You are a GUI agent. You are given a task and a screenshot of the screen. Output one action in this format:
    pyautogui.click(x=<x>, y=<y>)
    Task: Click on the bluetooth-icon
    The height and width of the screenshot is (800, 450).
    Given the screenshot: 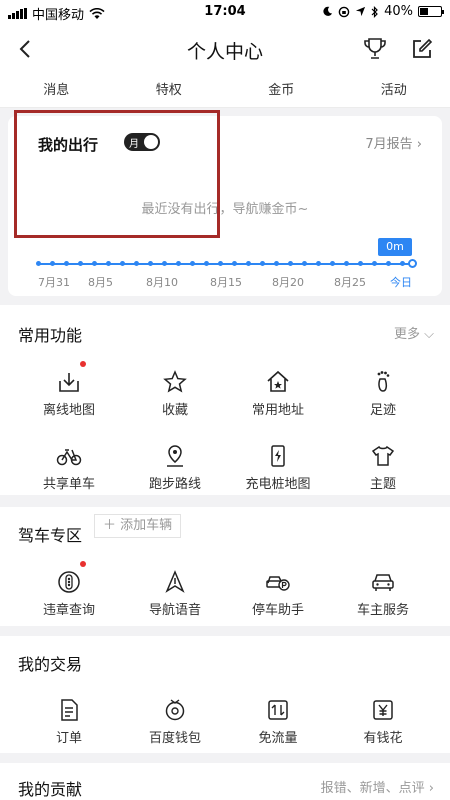 What is the action you would take?
    pyautogui.click(x=374, y=11)
    